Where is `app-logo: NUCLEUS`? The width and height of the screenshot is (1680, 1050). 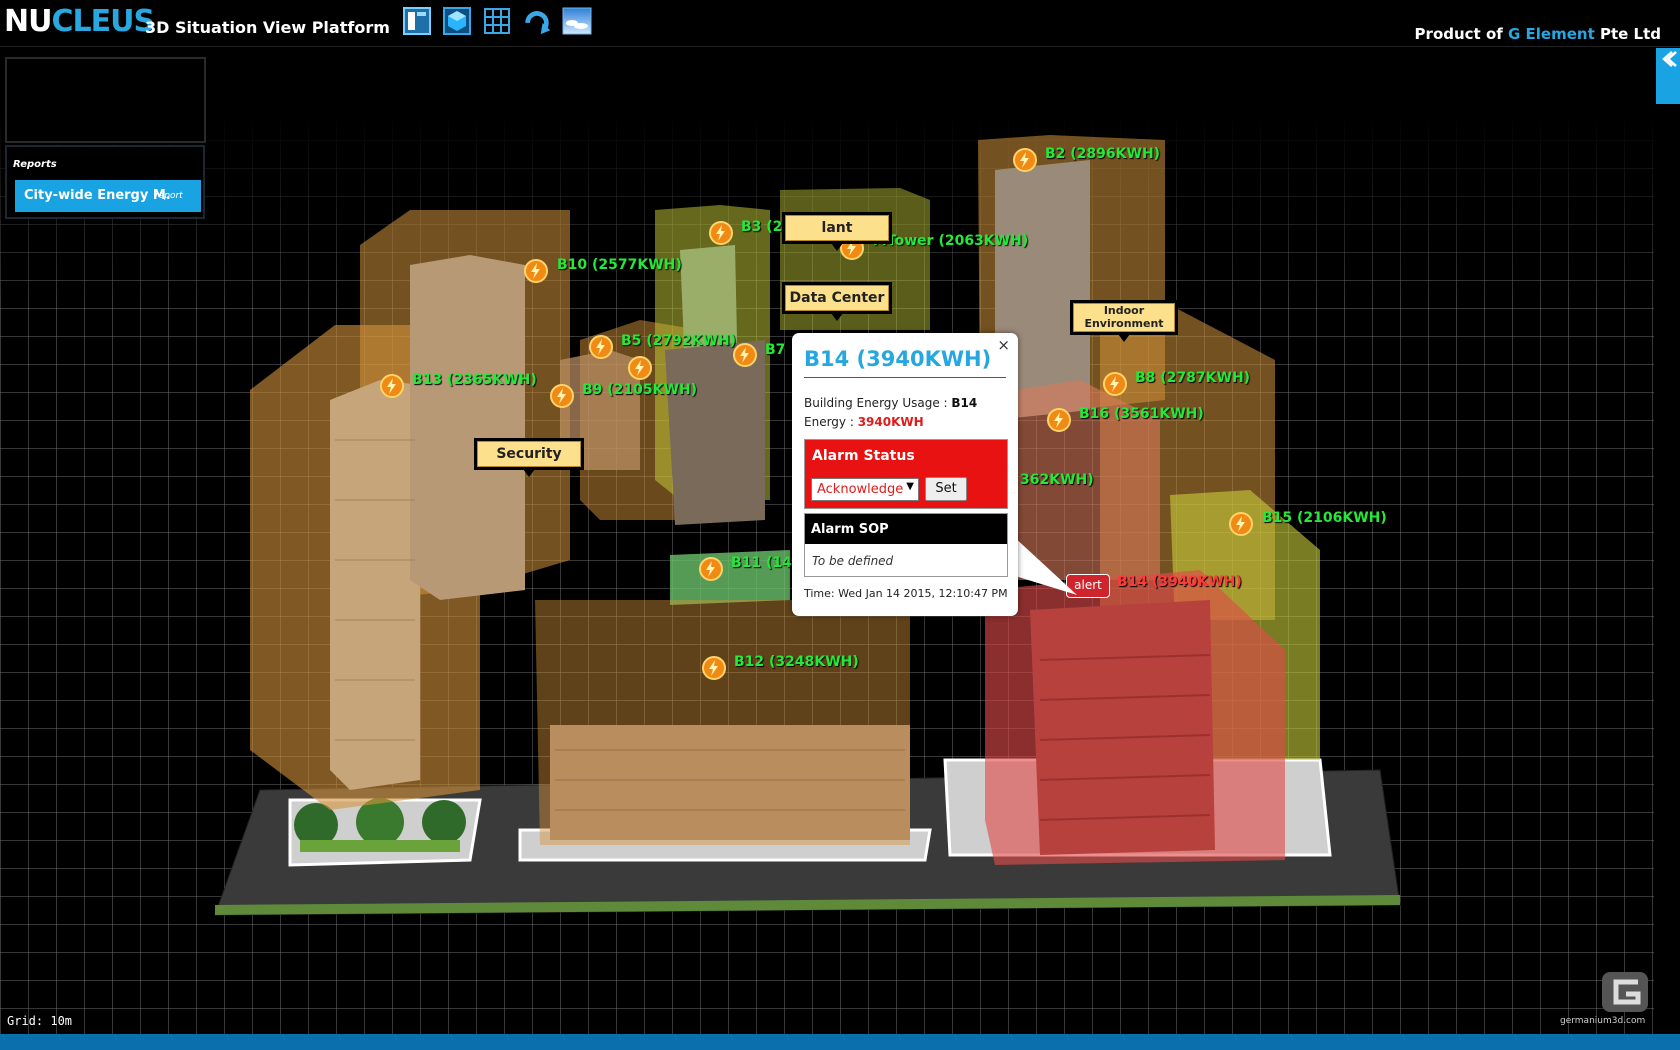 app-logo: NUCLEUS is located at coordinates (79, 21).